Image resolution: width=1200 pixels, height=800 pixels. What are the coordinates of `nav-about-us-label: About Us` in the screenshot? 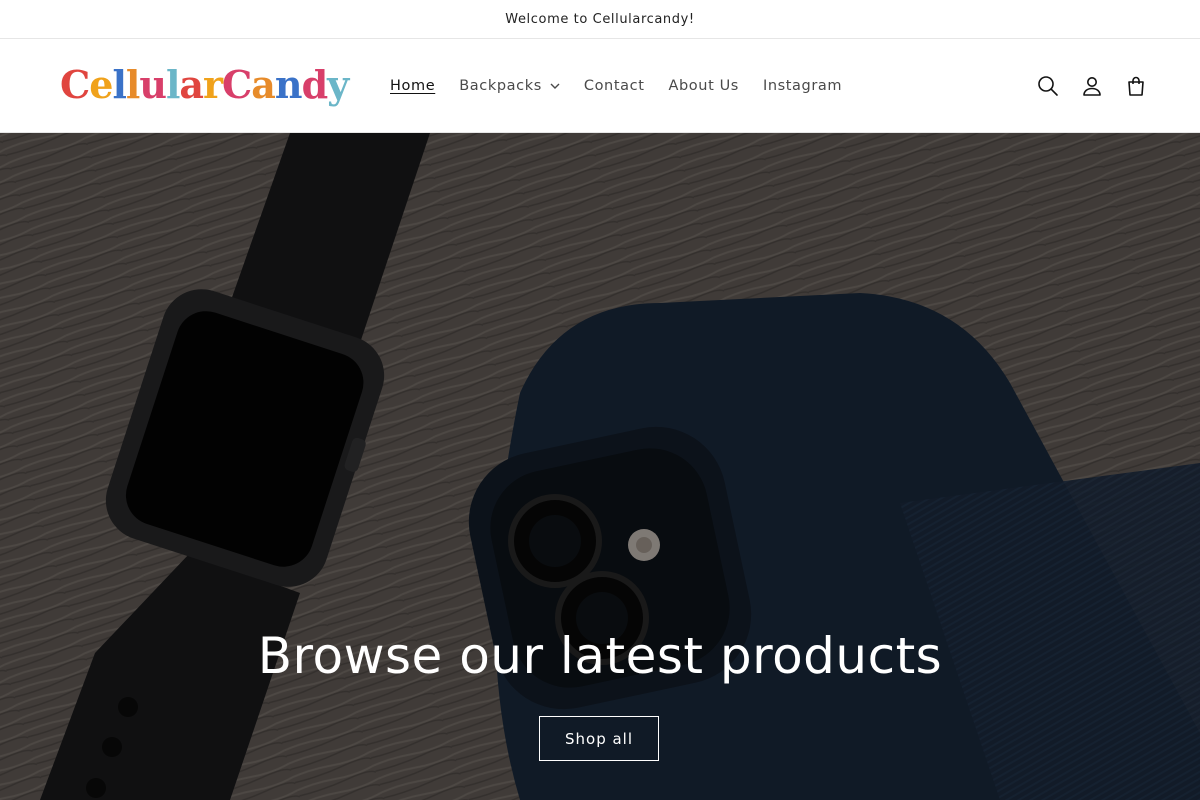 It's located at (703, 85).